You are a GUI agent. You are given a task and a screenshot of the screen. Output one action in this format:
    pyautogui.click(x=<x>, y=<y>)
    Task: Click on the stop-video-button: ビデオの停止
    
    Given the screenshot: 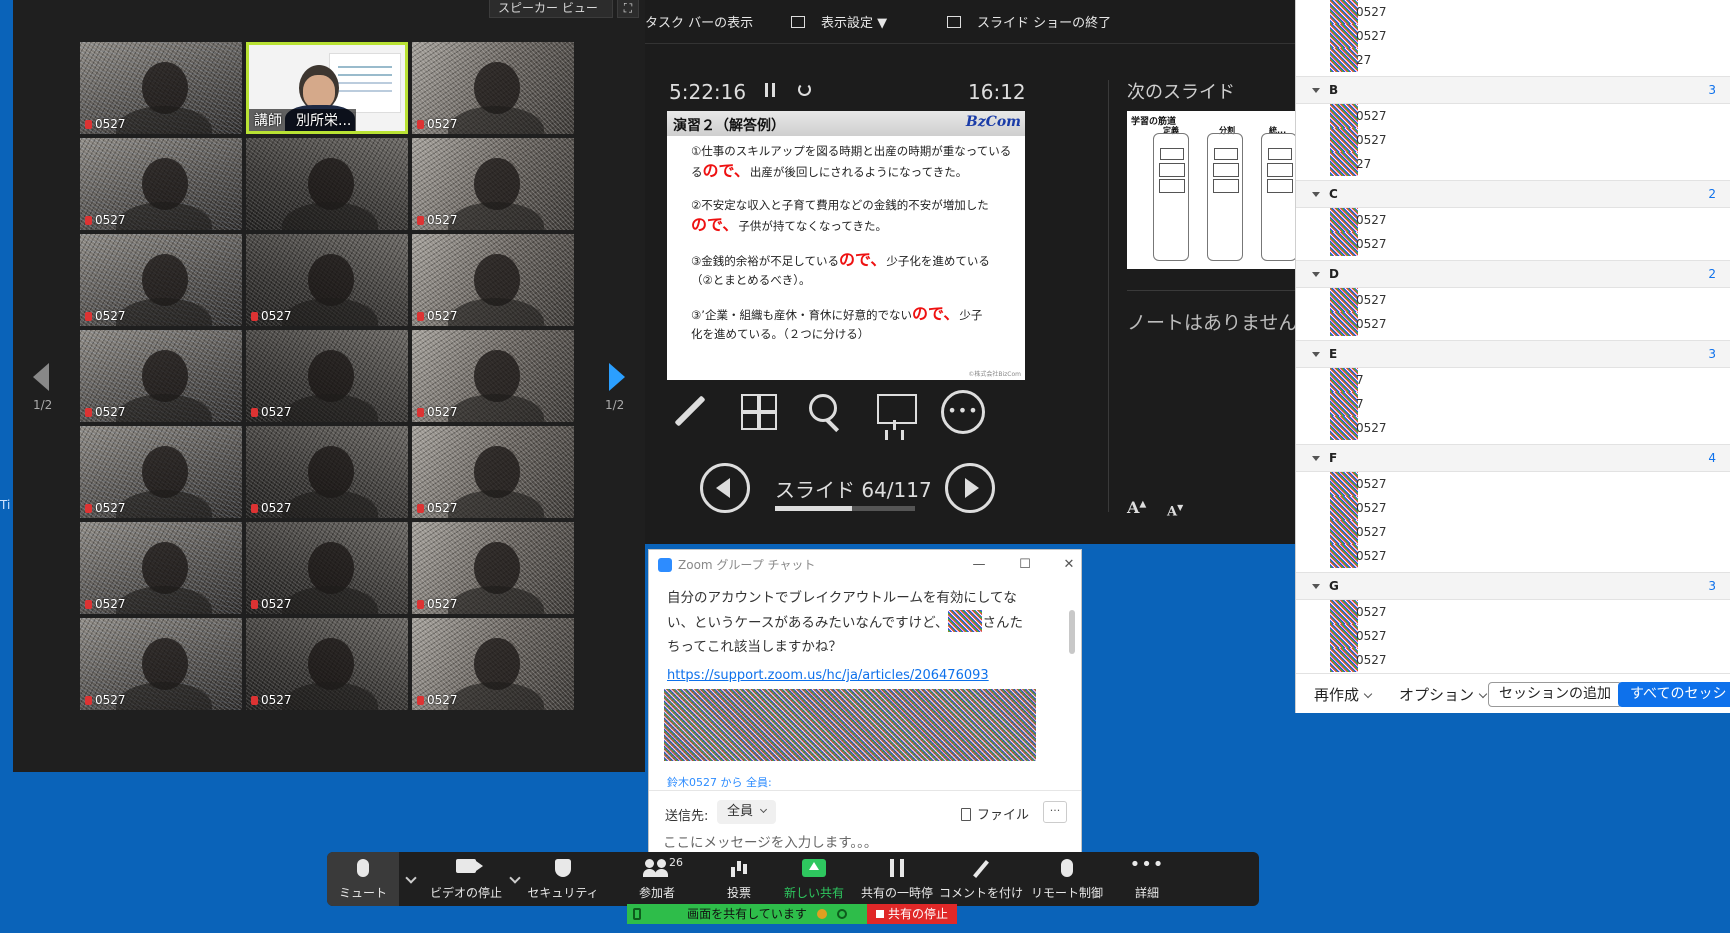 What is the action you would take?
    pyautogui.click(x=466, y=879)
    